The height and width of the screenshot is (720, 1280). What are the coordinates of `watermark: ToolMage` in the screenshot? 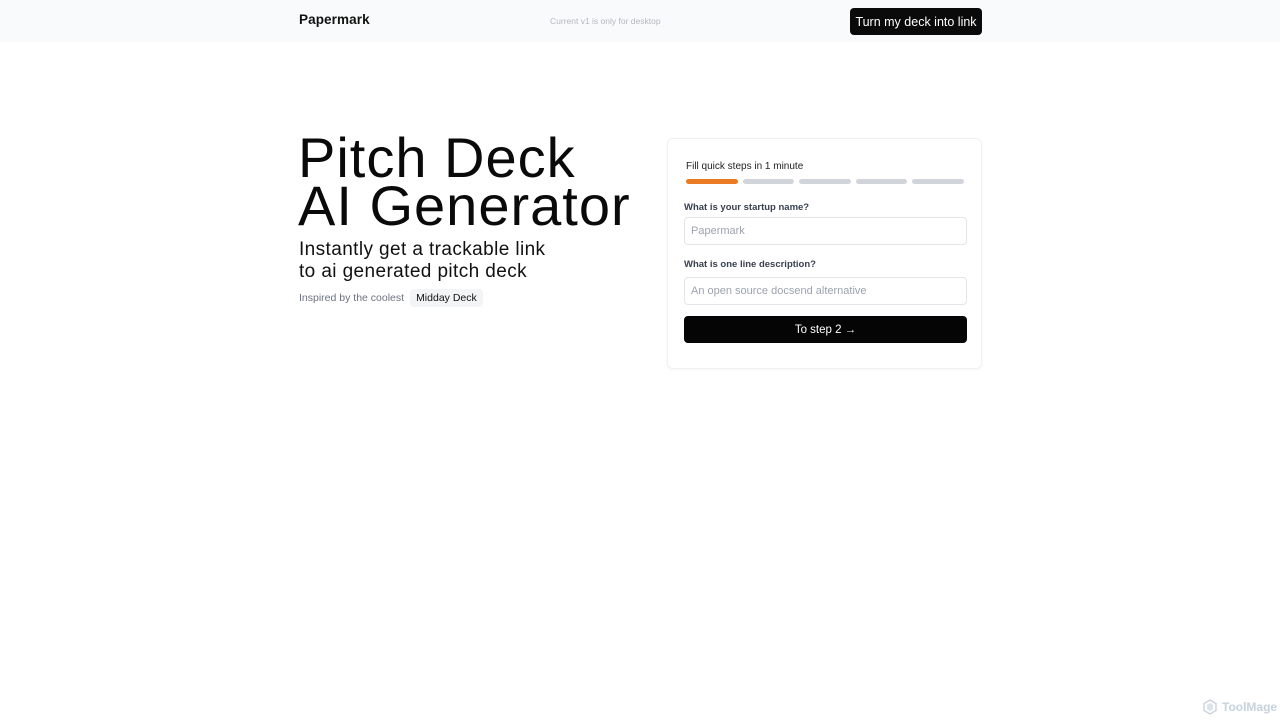 It's located at (1239, 707).